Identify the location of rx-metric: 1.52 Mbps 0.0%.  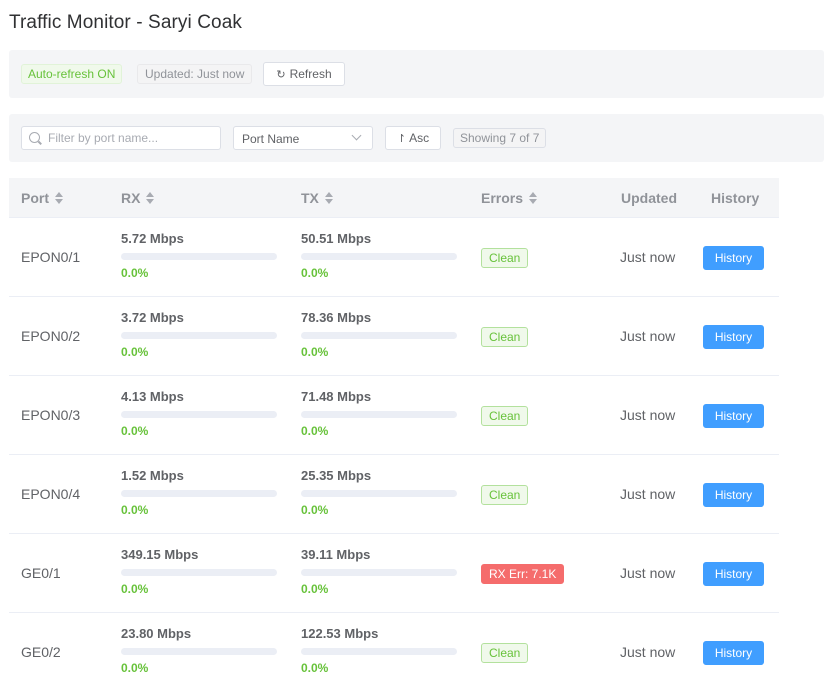
(199, 492).